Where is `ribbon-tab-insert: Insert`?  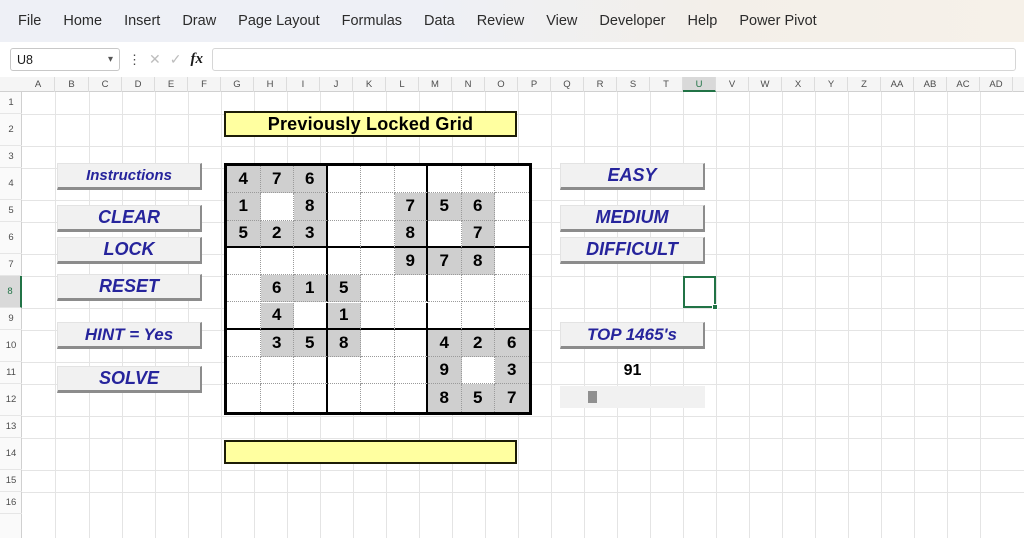 ribbon-tab-insert: Insert is located at coordinates (142, 21).